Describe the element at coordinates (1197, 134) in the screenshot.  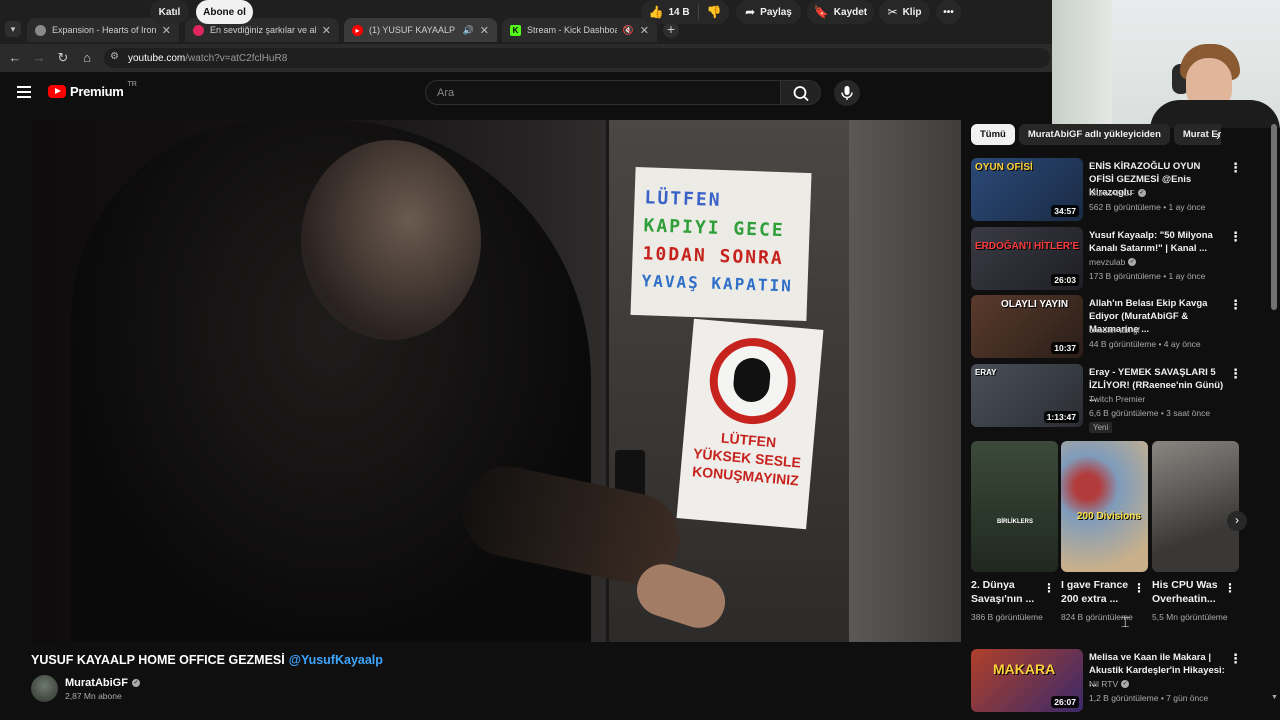
I see `chip-related: Murat Ertaş` at that location.